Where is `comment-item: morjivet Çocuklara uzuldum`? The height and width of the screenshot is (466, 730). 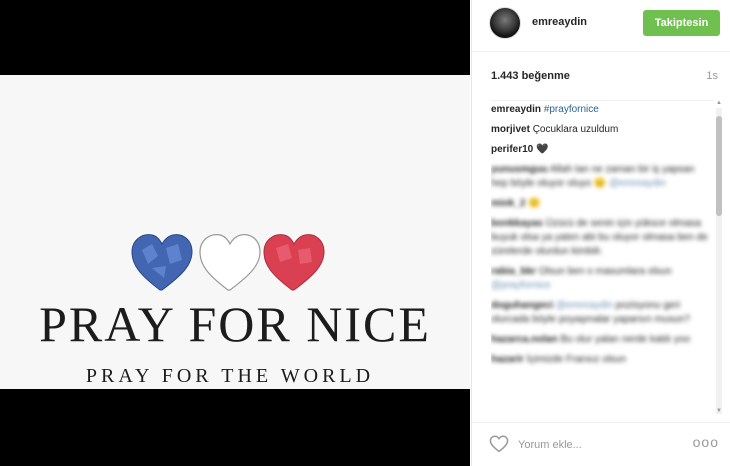
comment-item: morjivet Çocuklara uzuldum is located at coordinates (602, 130).